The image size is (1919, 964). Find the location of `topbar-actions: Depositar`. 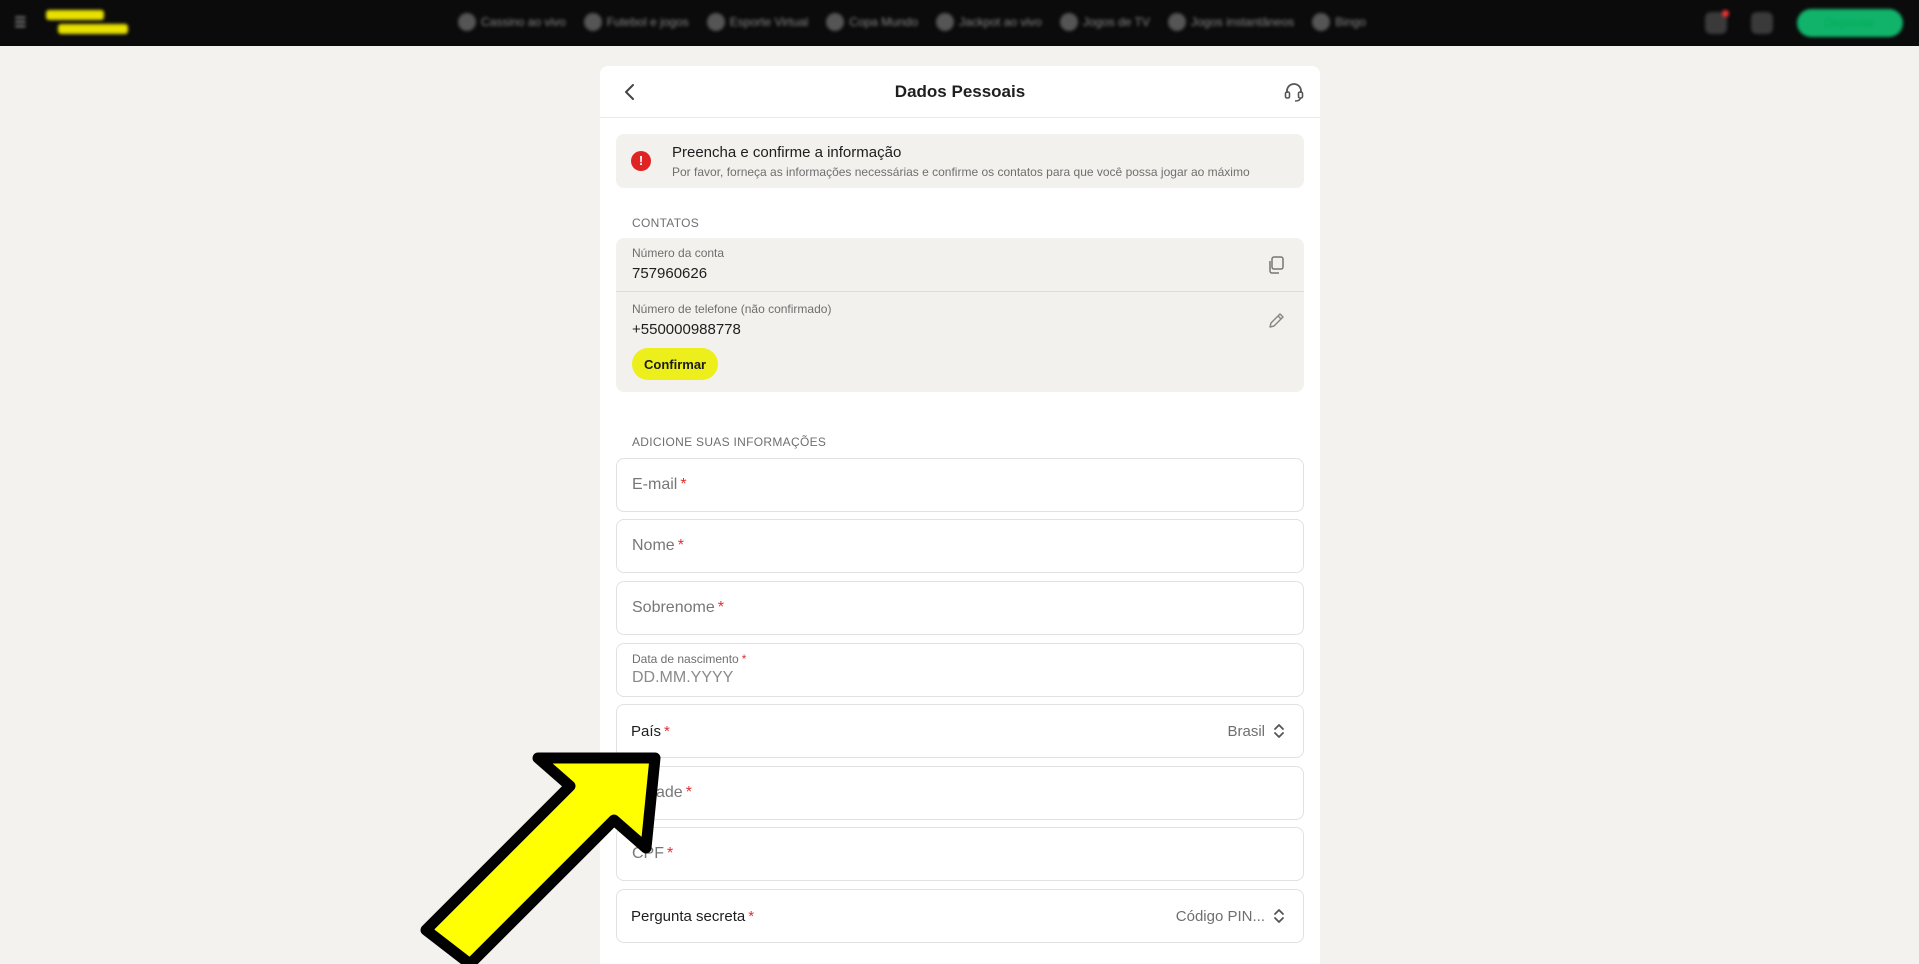

topbar-actions: Depositar is located at coordinates (1804, 23).